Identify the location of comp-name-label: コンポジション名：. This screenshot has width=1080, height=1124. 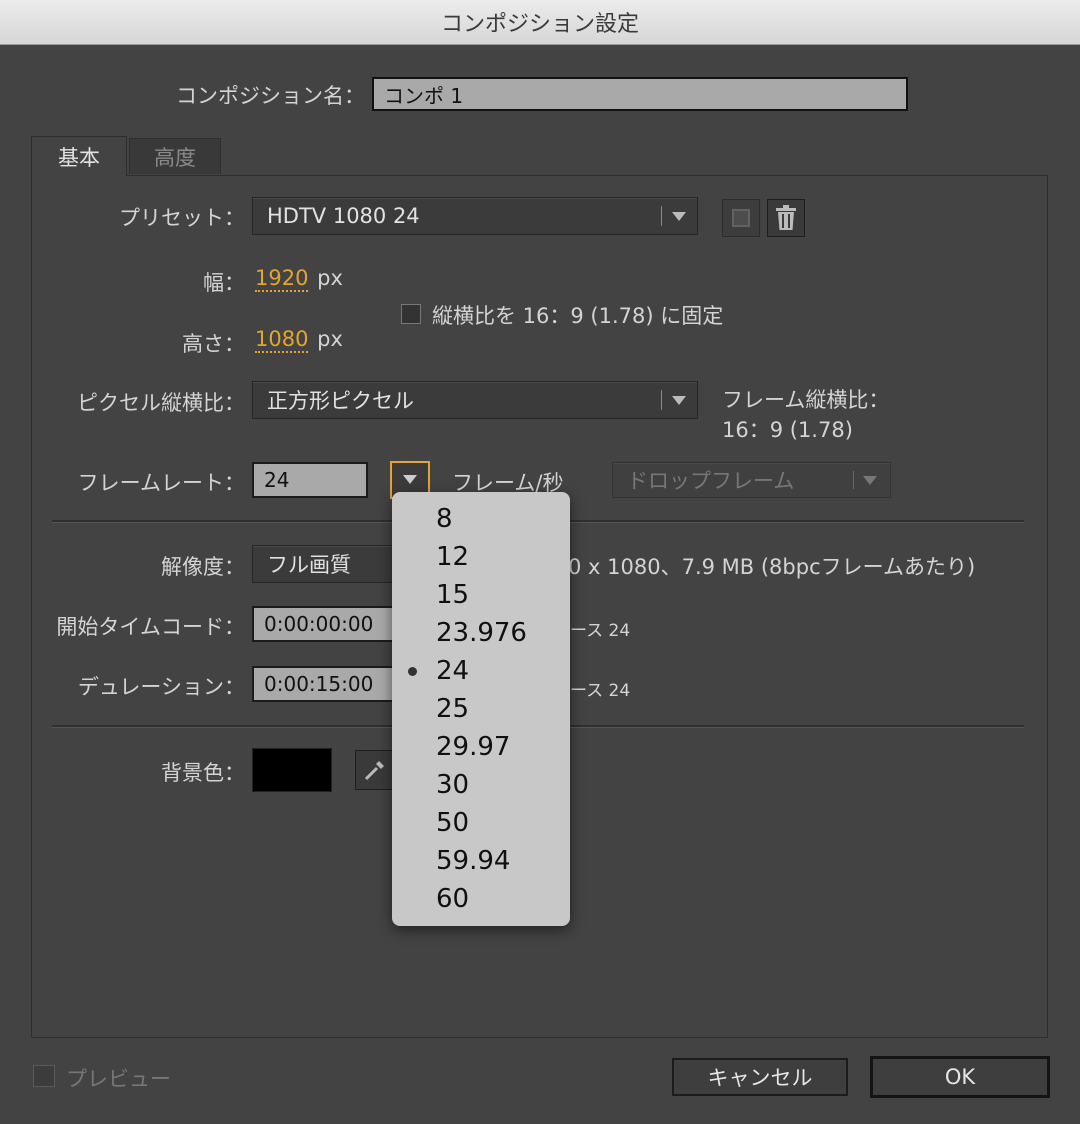
(270, 96).